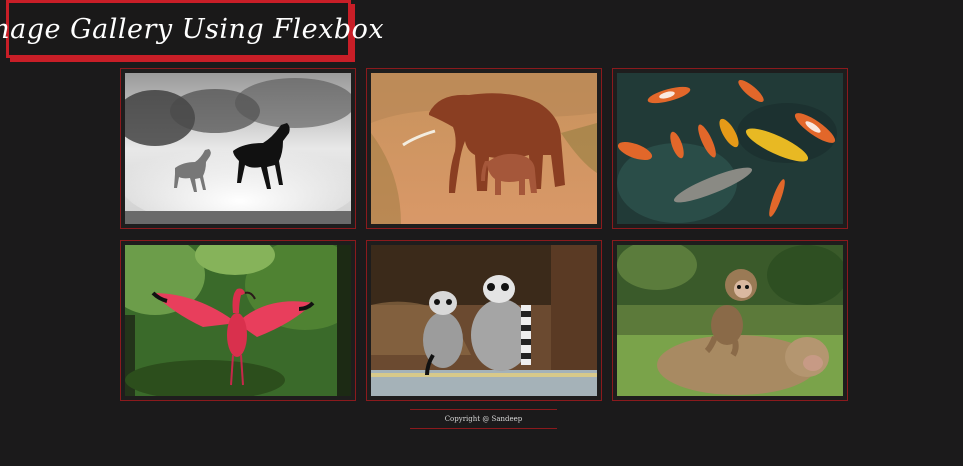 The height and width of the screenshot is (466, 963). I want to click on horses-image, so click(238, 148).